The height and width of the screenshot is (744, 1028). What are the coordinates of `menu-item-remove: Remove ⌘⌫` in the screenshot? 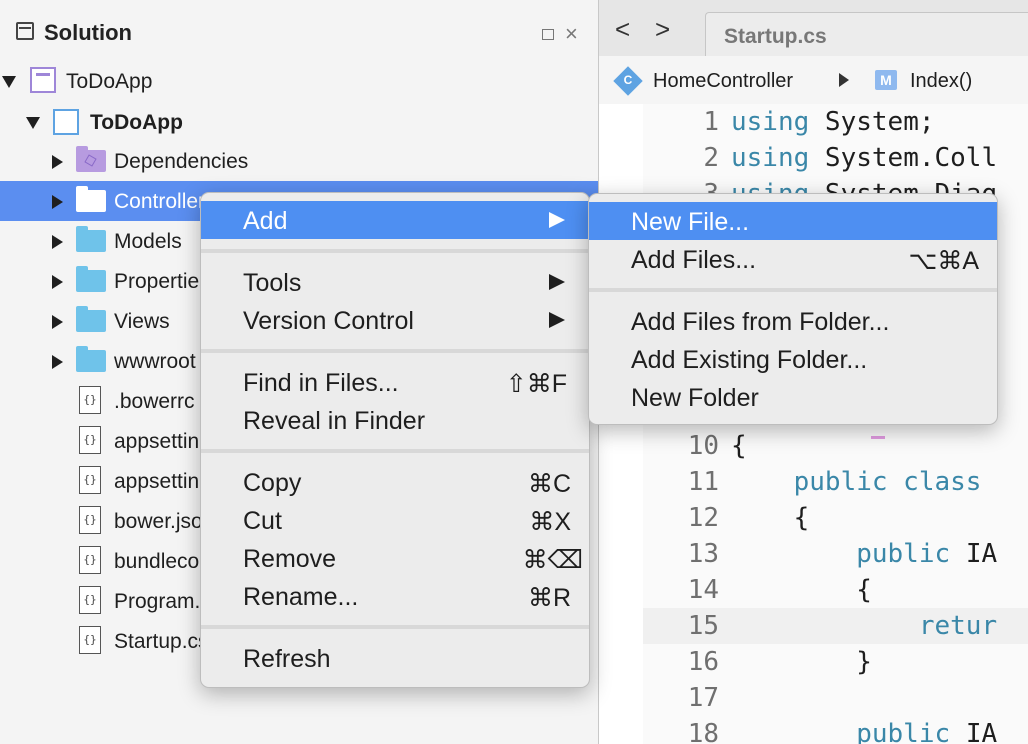 It's located at (395, 558).